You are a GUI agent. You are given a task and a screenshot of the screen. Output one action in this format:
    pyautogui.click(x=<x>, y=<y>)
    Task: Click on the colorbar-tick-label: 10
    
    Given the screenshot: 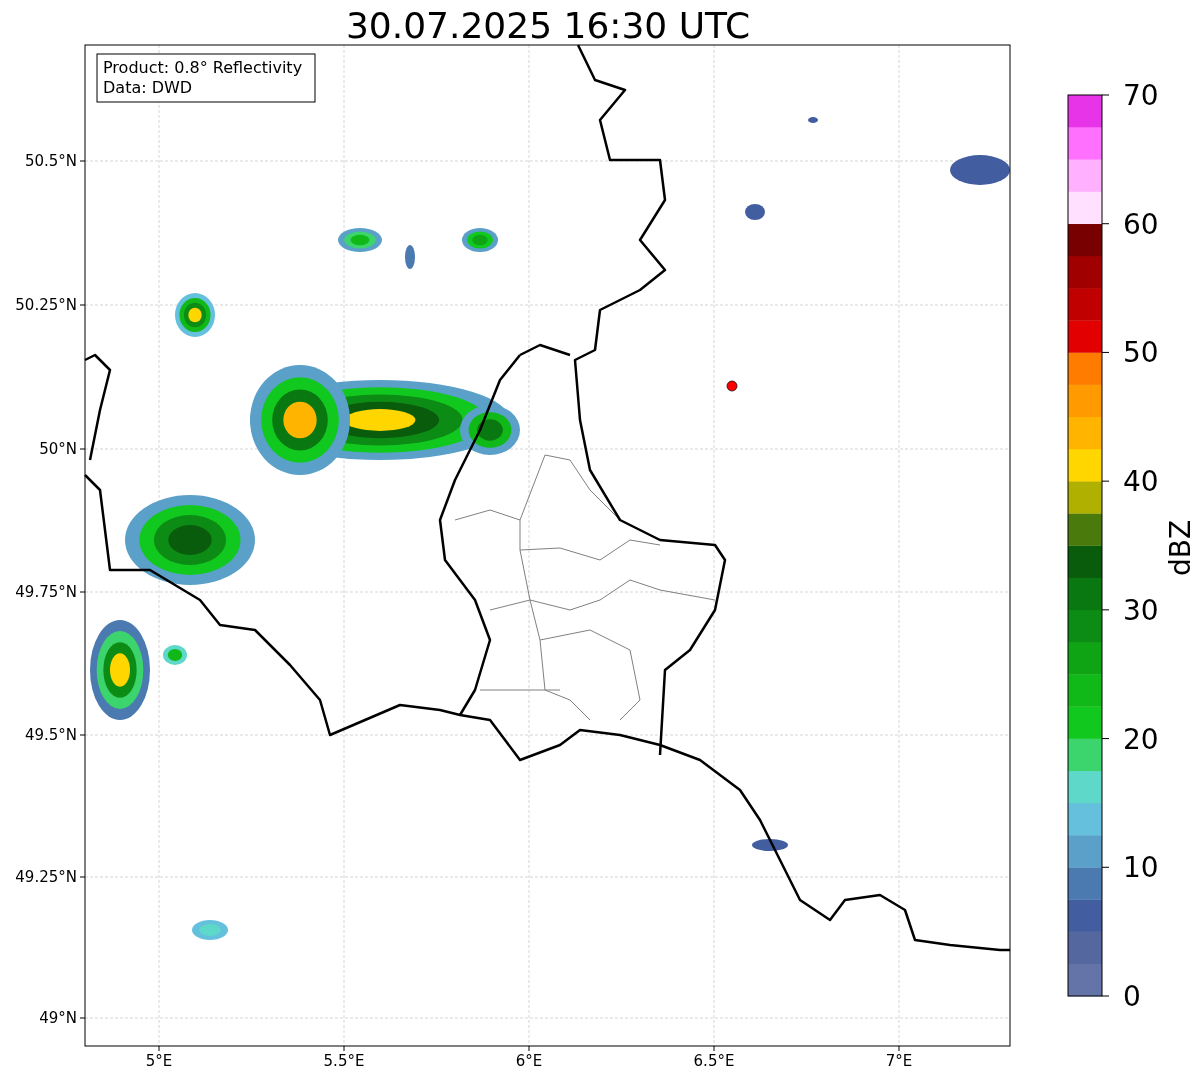 What is the action you would take?
    pyautogui.click(x=1141, y=868)
    